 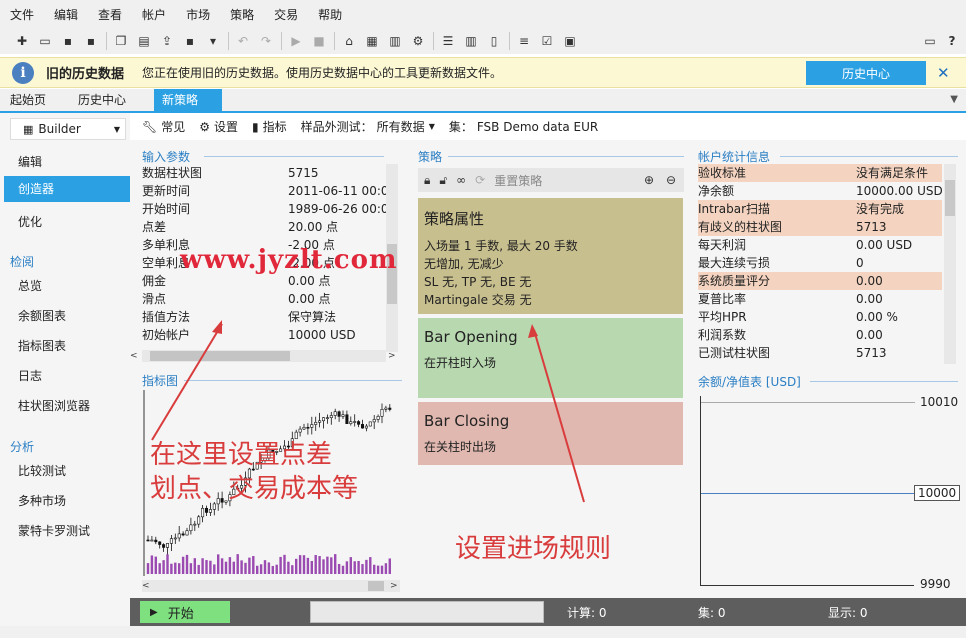 I want to click on annotation-arrow-right, so click(x=559, y=416).